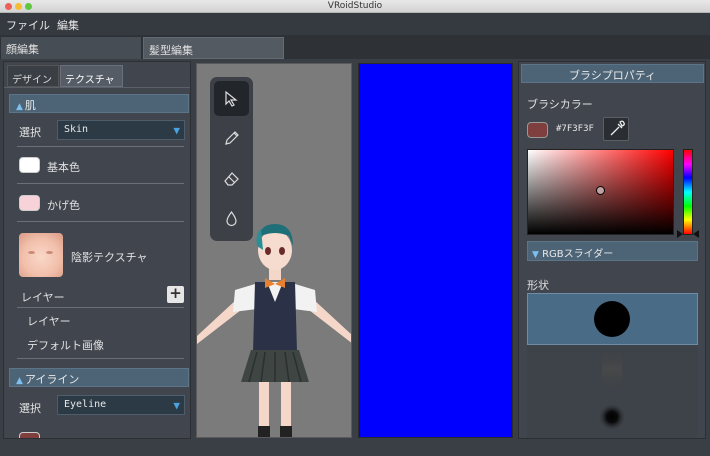  I want to click on saturation-value-picker, so click(600, 192).